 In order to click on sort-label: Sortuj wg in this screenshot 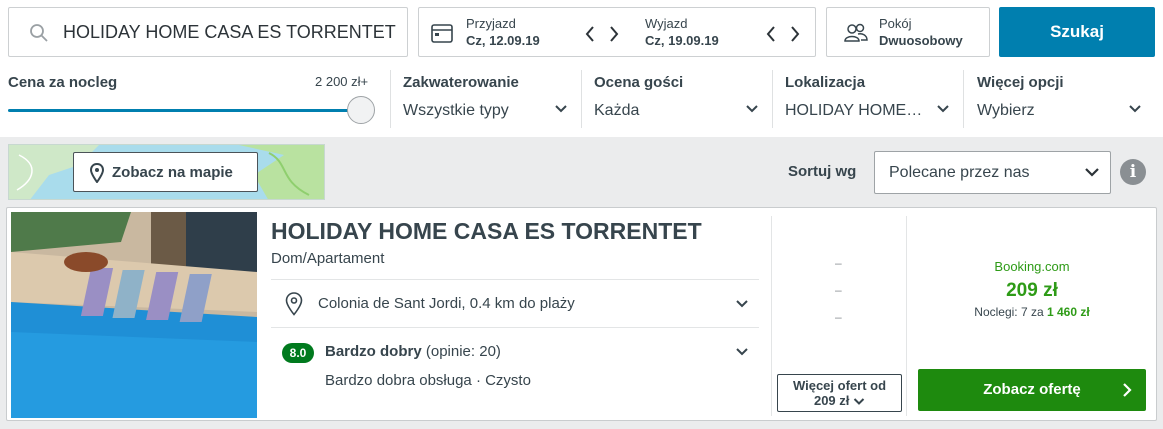, I will do `click(822, 171)`.